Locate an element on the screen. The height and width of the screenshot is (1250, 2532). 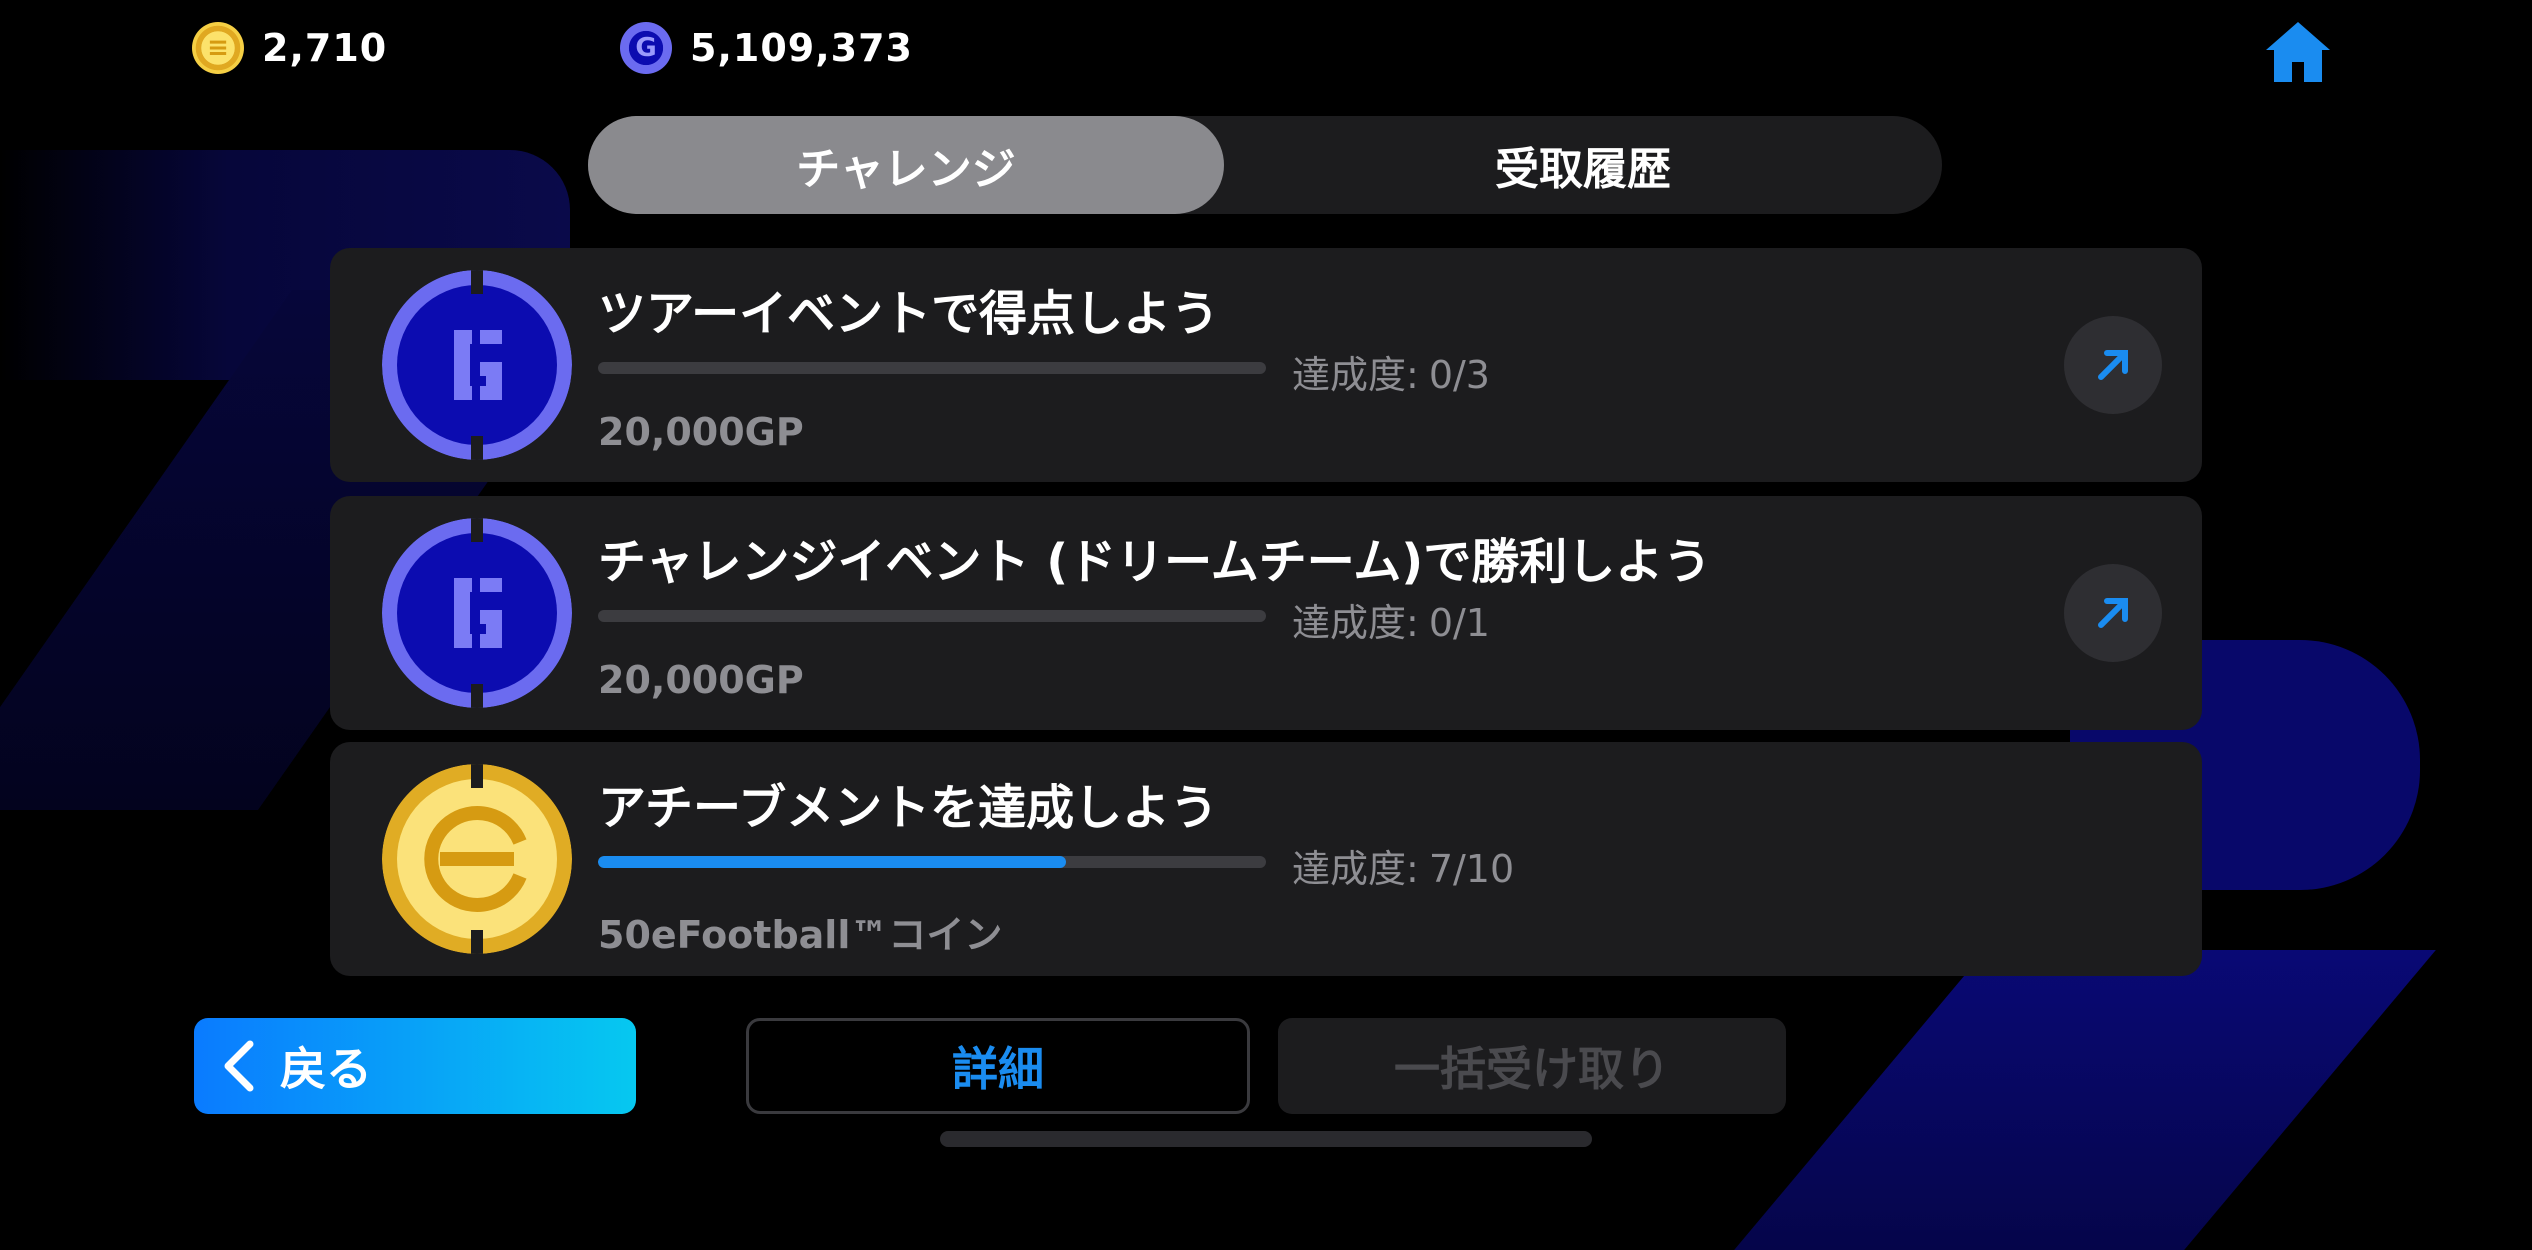
back-button-label: 戻る is located at coordinates (326, 1069).